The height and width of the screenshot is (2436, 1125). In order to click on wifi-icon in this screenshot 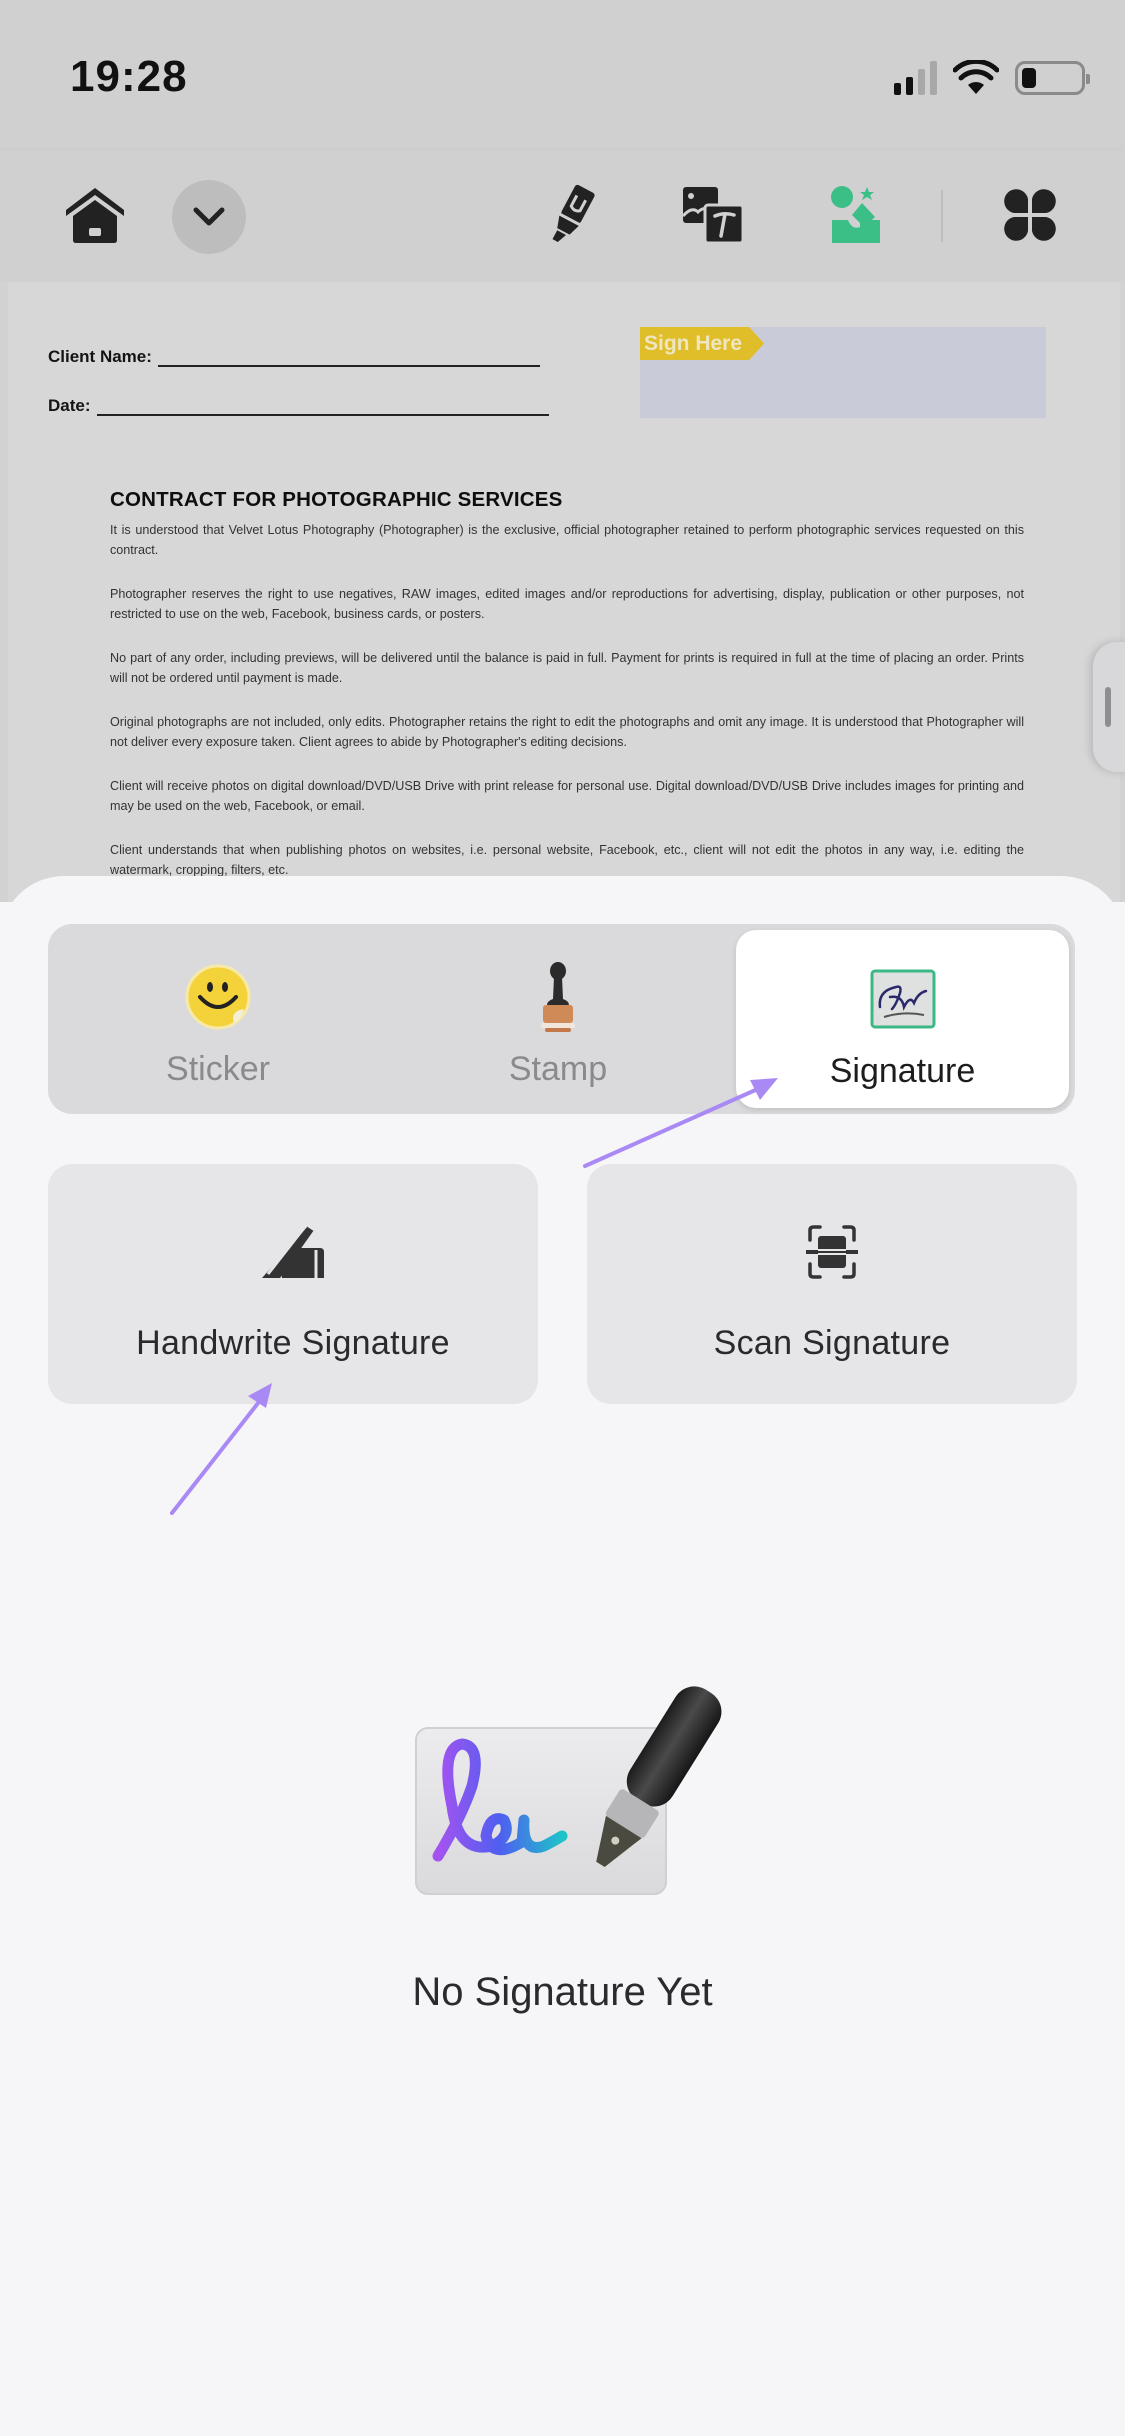, I will do `click(976, 77)`.